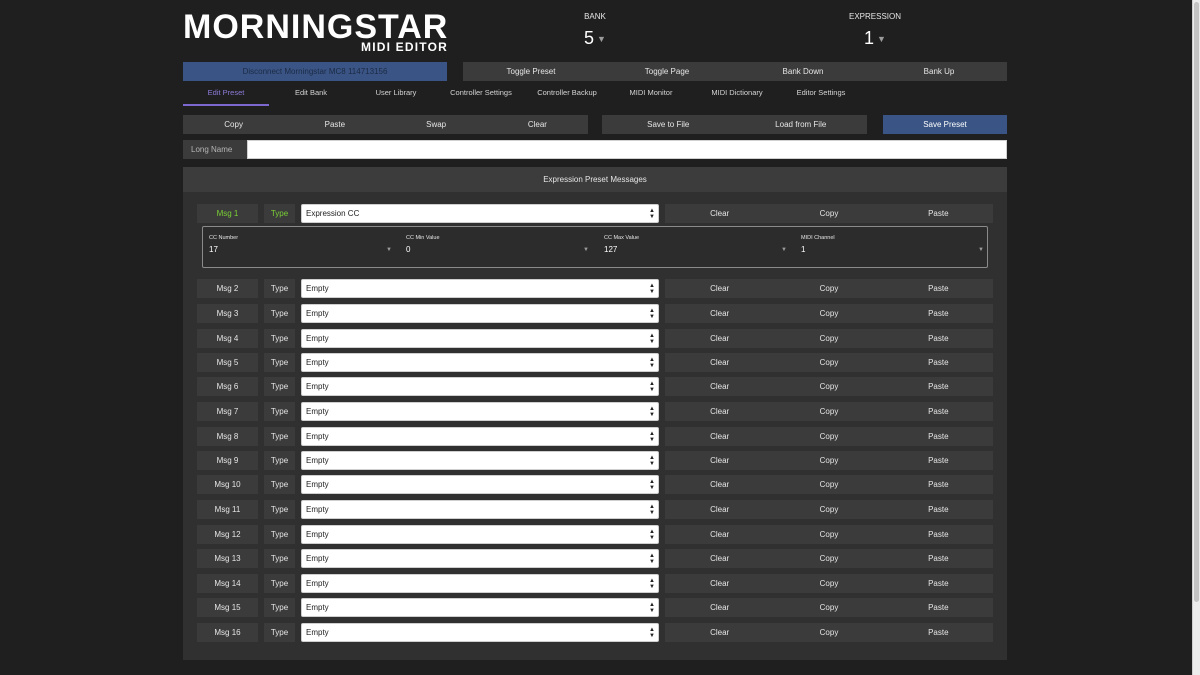  Describe the element at coordinates (315, 71) in the screenshot. I see `disconnect-button: Disconnect Morningstar MC8 114713156` at that location.